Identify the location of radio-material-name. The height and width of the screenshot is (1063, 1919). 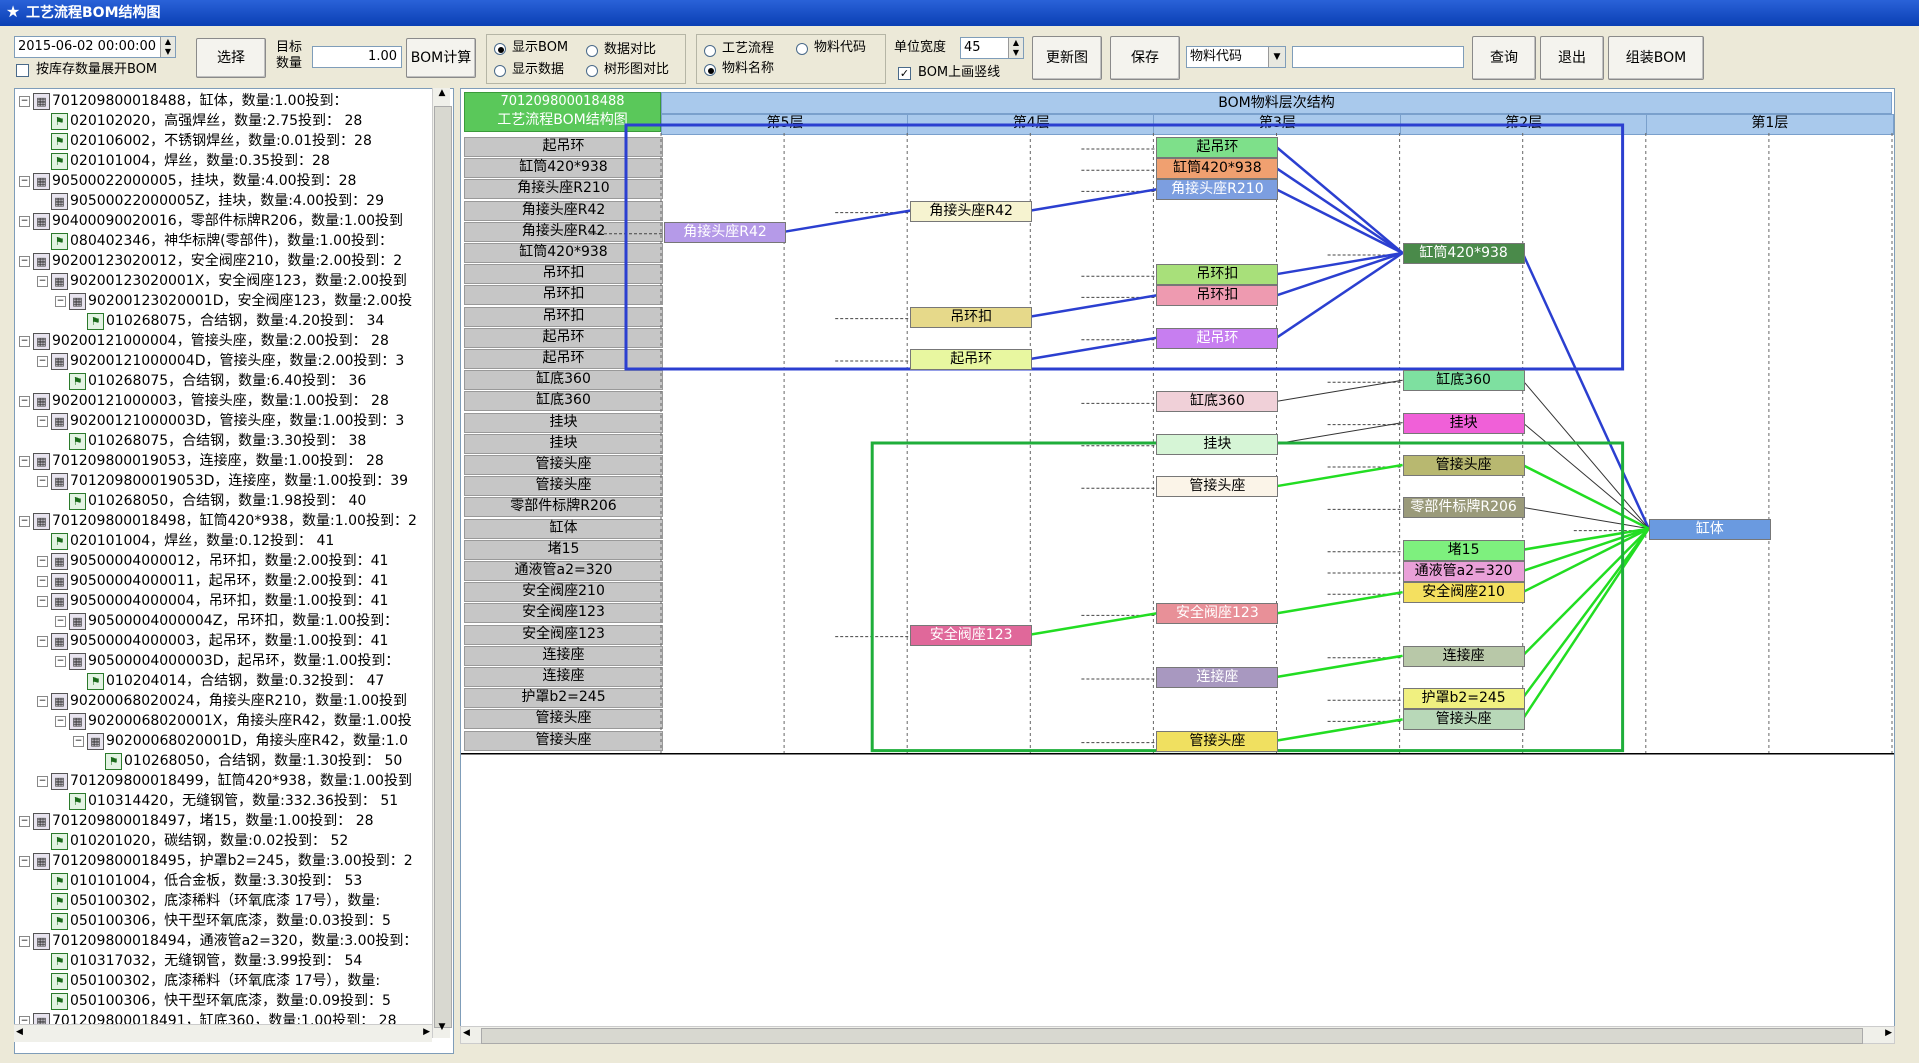
(710, 70).